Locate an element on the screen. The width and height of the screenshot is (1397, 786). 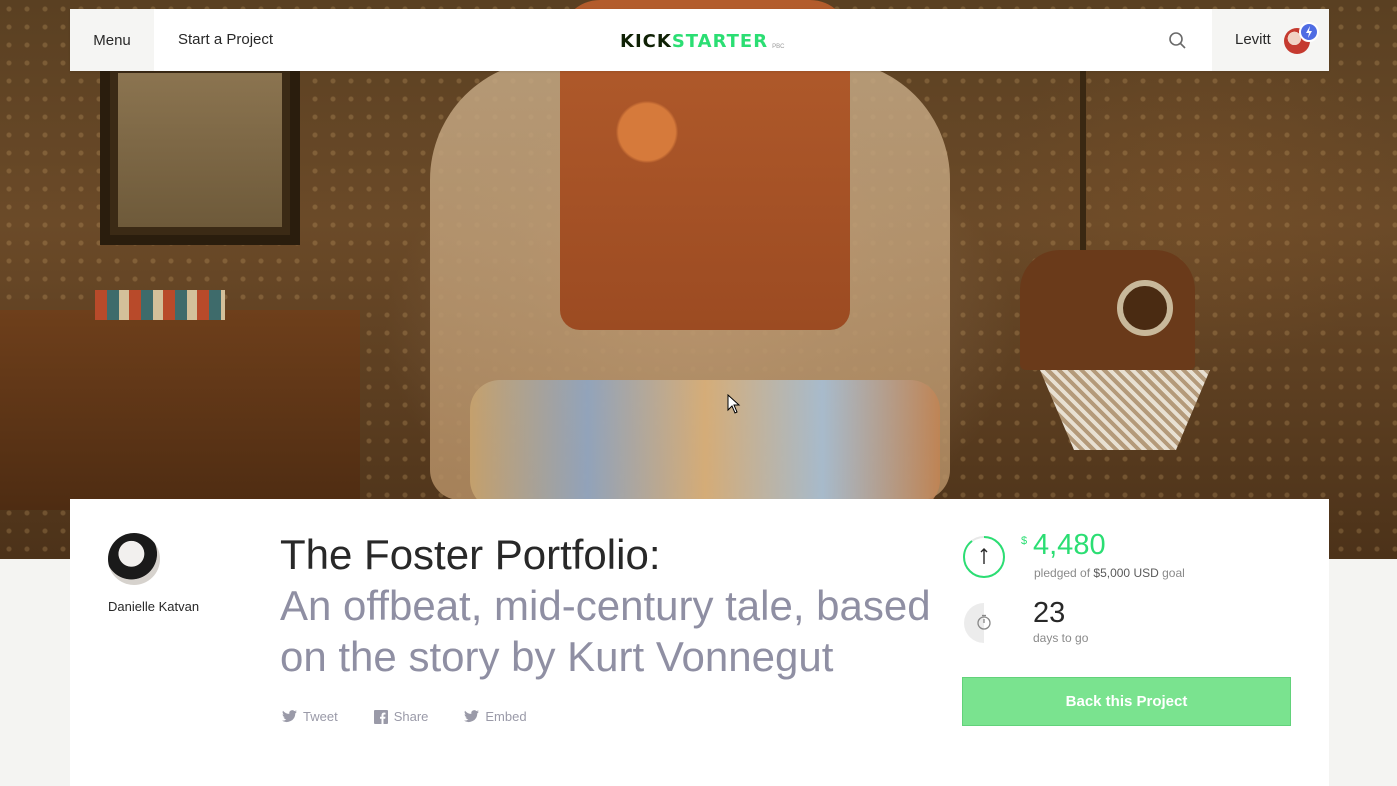
goal-suffix: goal is located at coordinates (1173, 573).